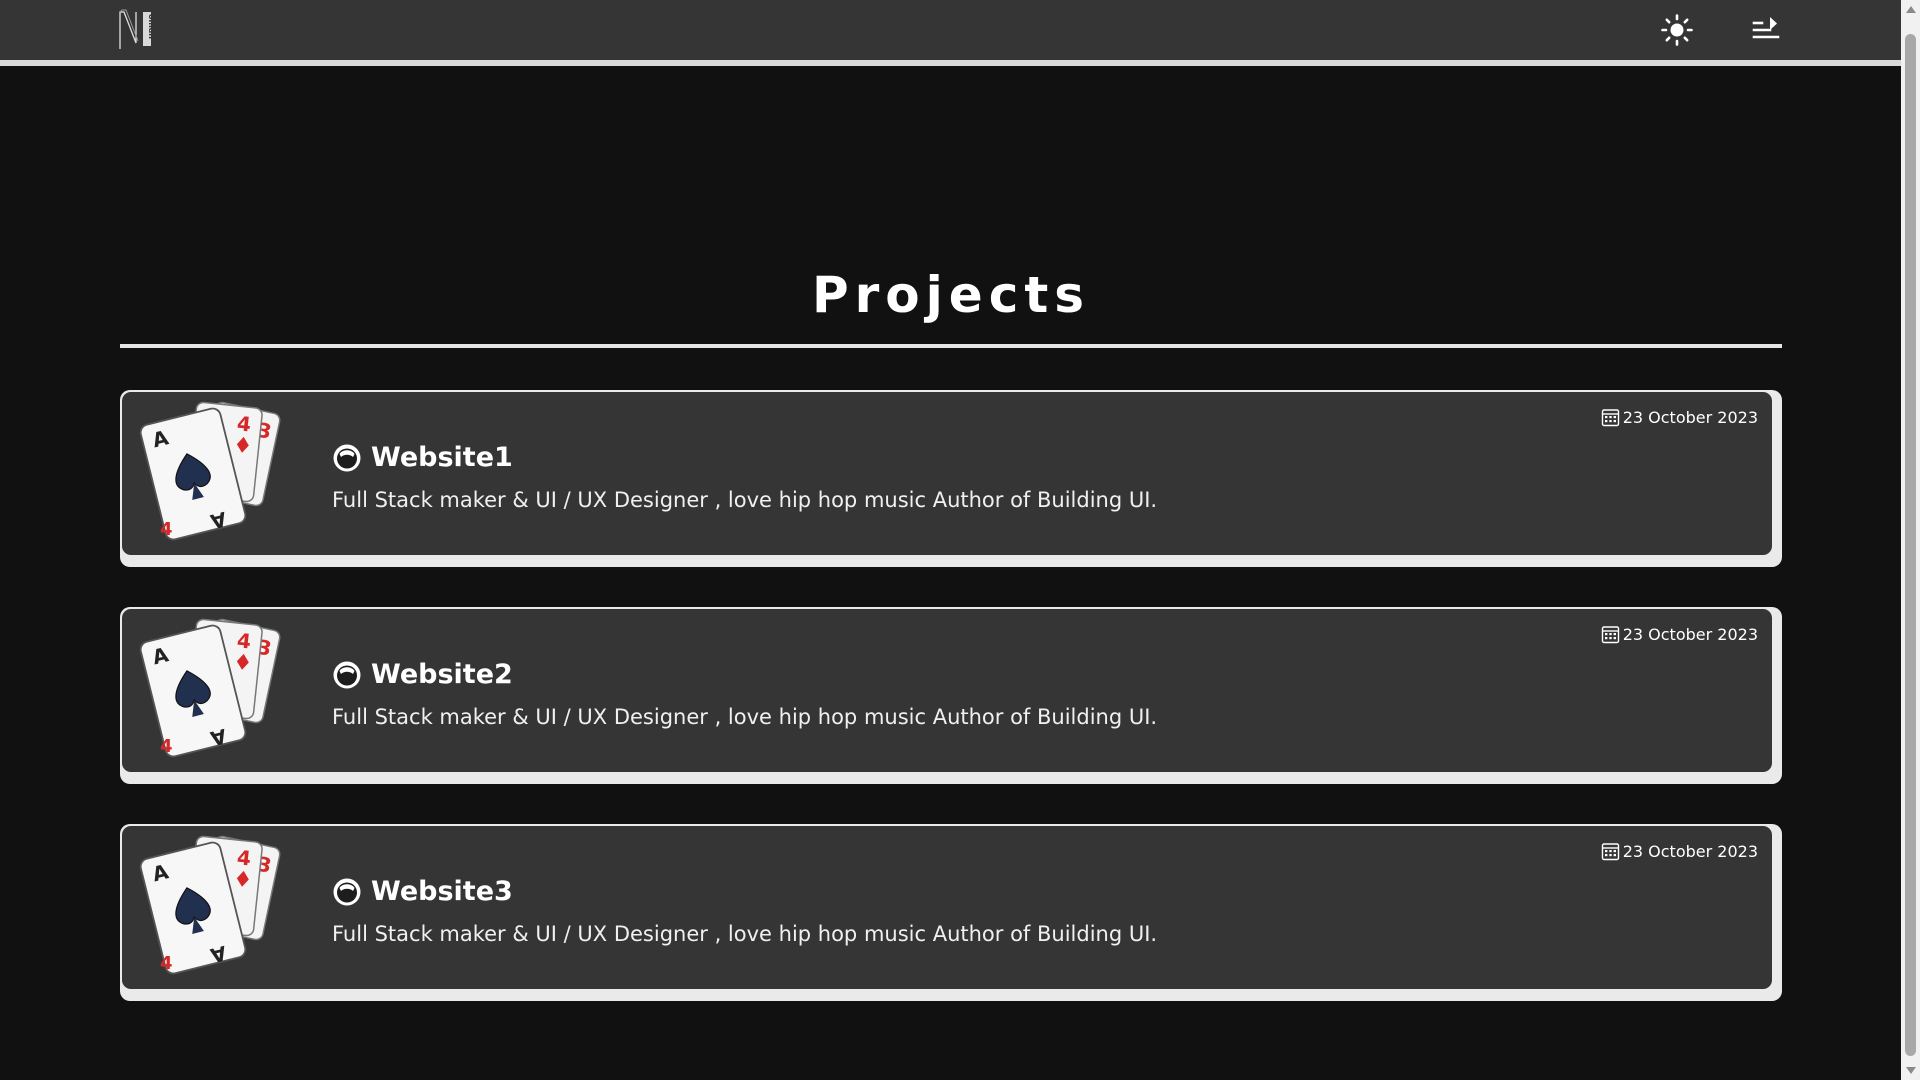 The image size is (1920, 1080). I want to click on scroll-down-arrow-icon, so click(1911, 1070).